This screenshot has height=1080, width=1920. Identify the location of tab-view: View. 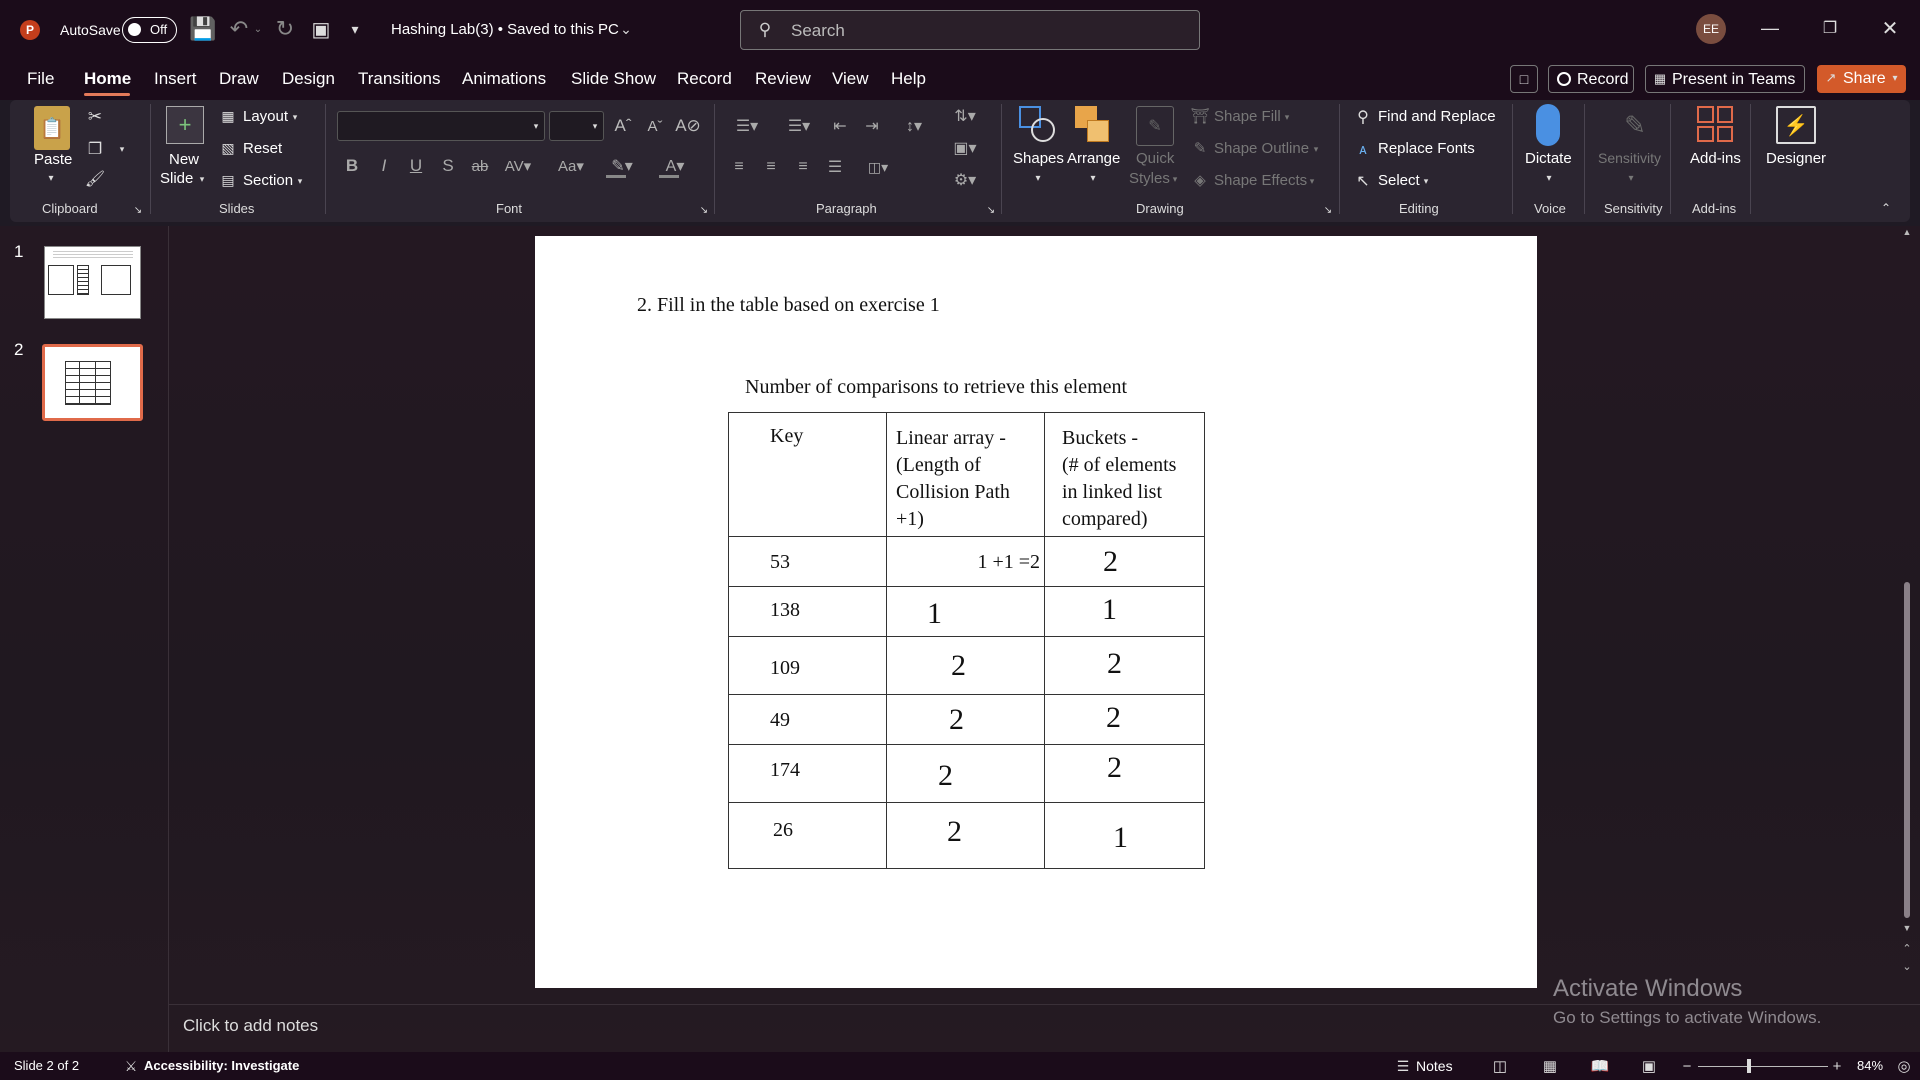
(850, 79).